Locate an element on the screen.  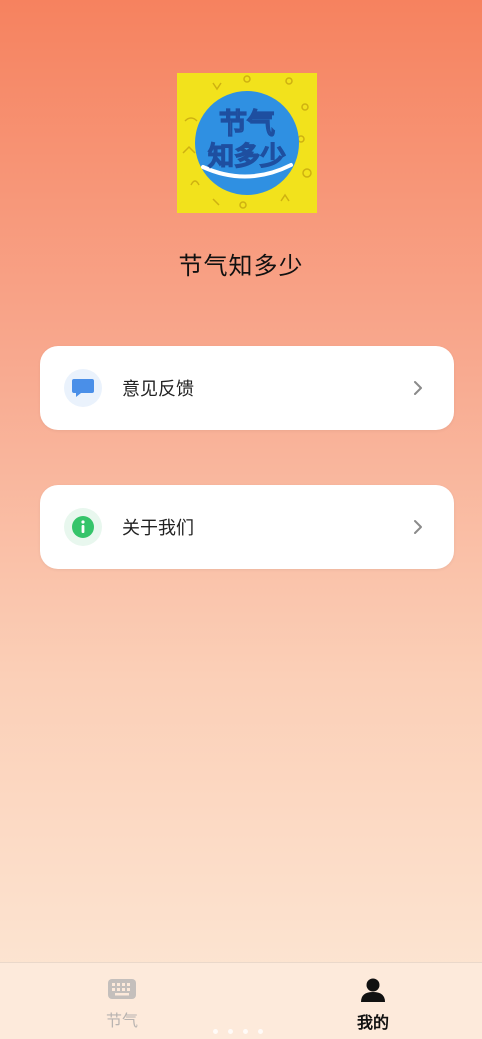
tab-jieqi-label: 节气 is located at coordinates (121, 1020).